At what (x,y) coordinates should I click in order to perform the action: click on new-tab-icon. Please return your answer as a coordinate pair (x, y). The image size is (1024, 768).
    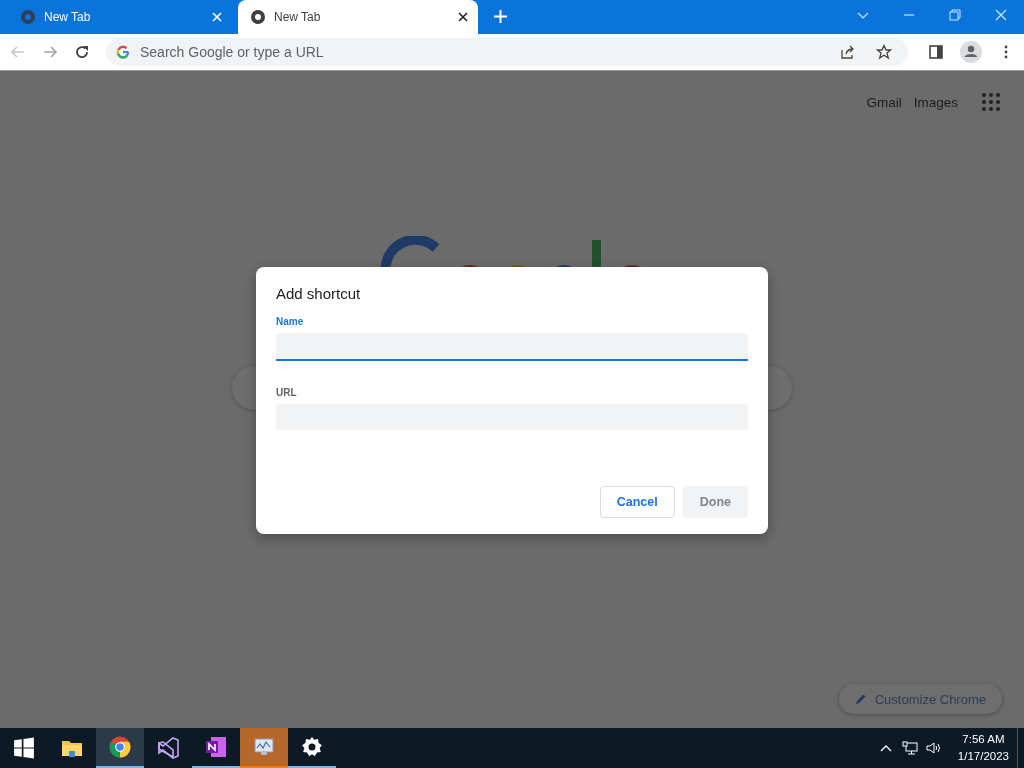
    Looking at the image, I should click on (500, 16).